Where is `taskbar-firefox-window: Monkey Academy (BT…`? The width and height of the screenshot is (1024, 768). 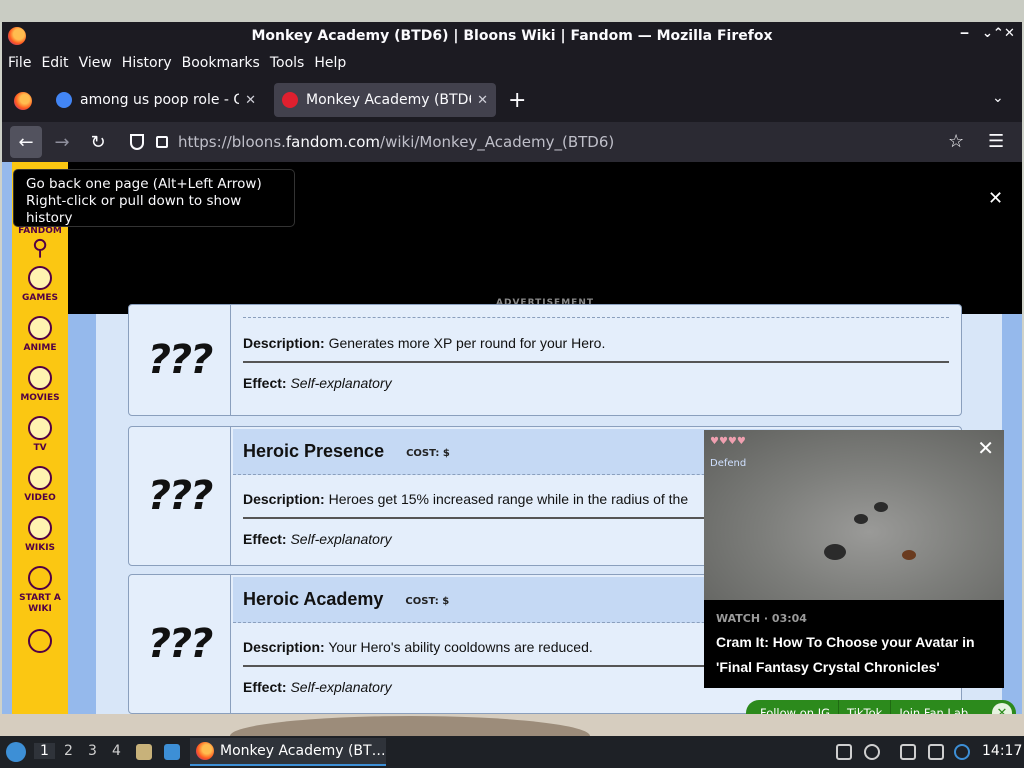 taskbar-firefox-window: Monkey Academy (BT… is located at coordinates (288, 752).